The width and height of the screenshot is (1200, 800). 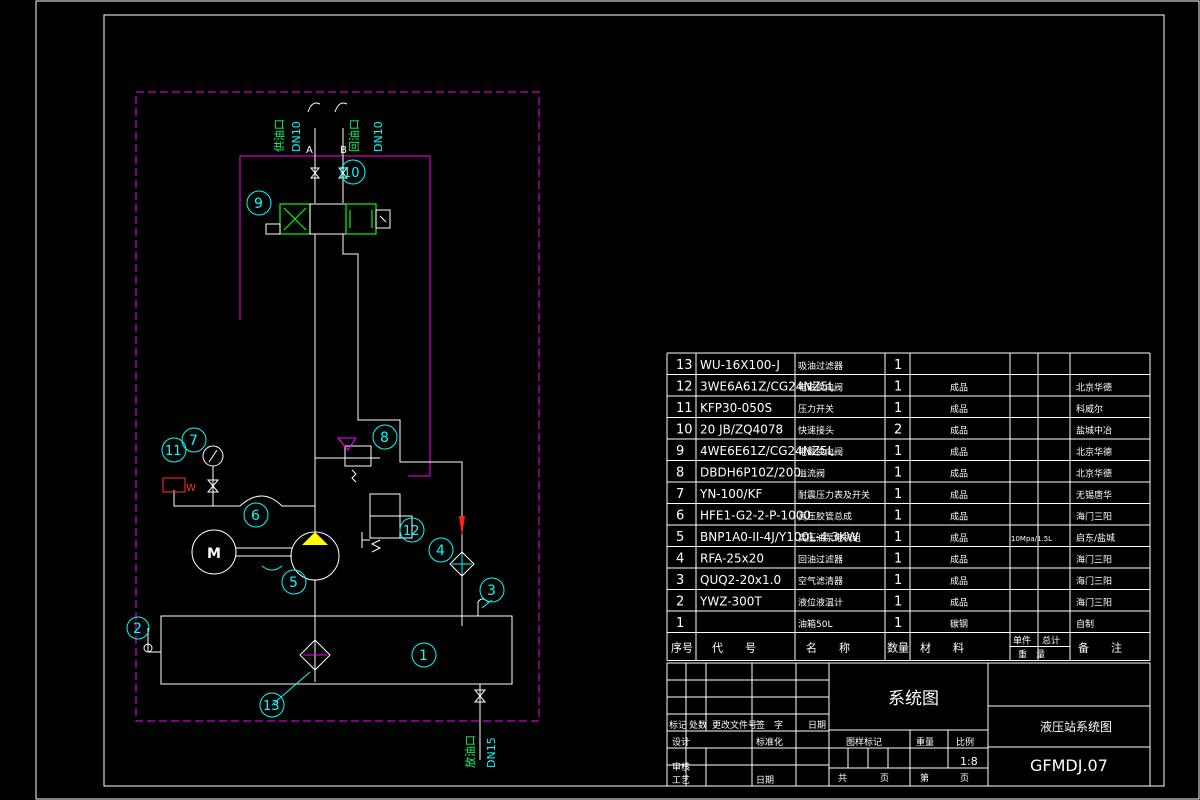 I want to click on bom-head-weight: 重 量, so click(x=1031, y=655).